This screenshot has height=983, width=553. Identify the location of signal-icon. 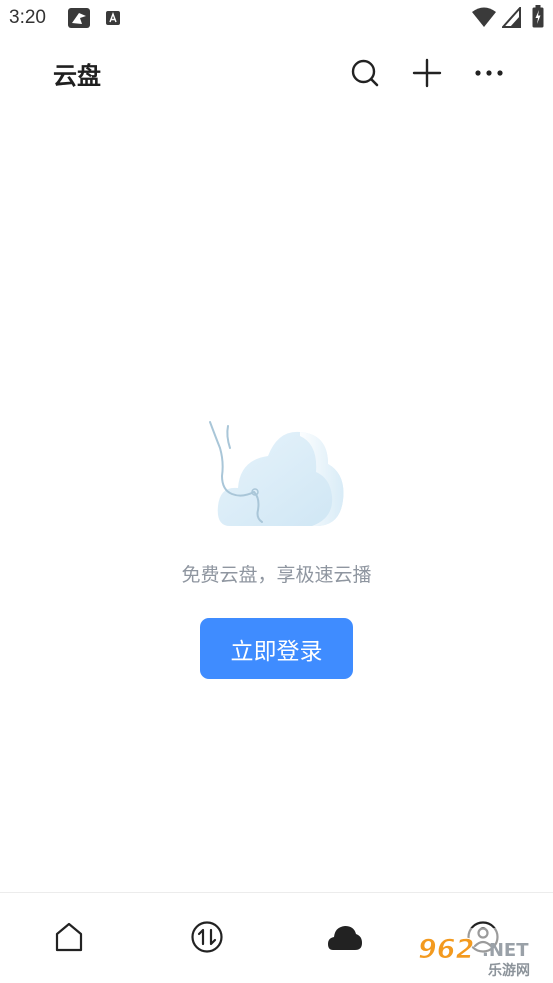
(511, 17).